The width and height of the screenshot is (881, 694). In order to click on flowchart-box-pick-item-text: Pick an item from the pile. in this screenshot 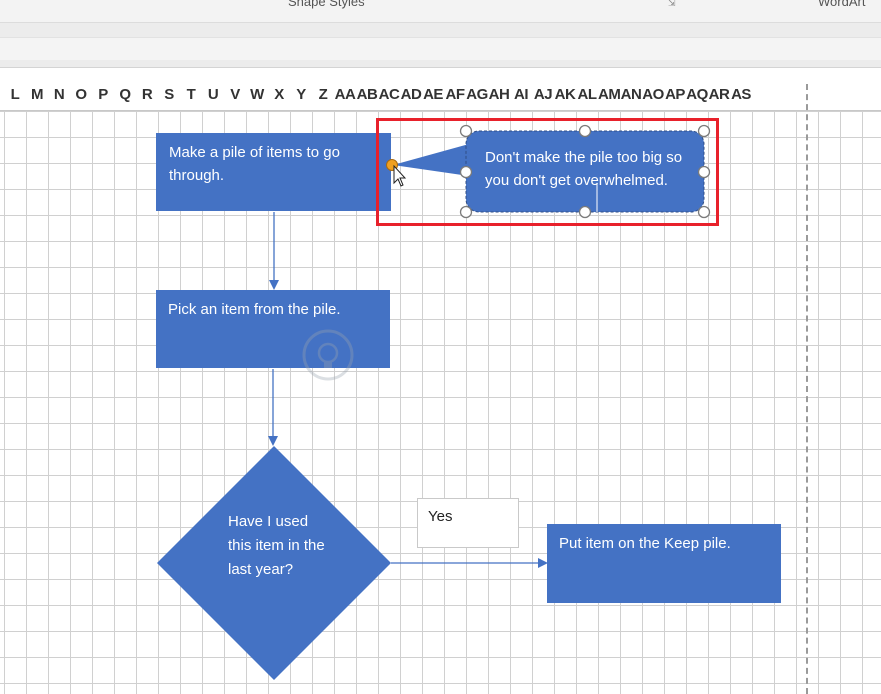, I will do `click(254, 309)`.